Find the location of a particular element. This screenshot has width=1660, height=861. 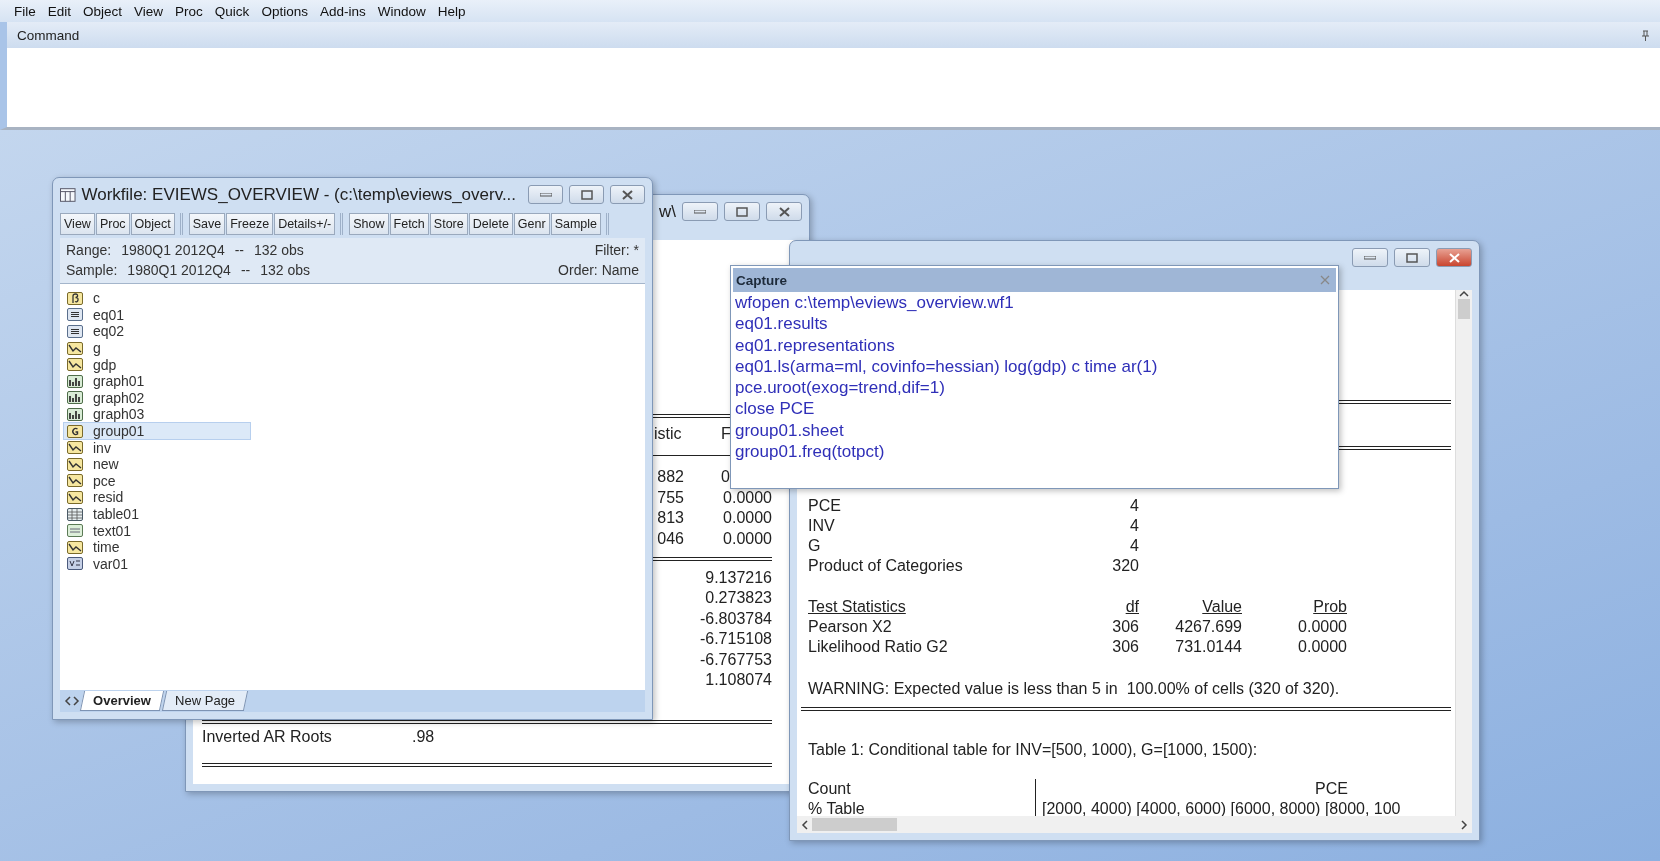

toolbar-button: Sample is located at coordinates (576, 224).